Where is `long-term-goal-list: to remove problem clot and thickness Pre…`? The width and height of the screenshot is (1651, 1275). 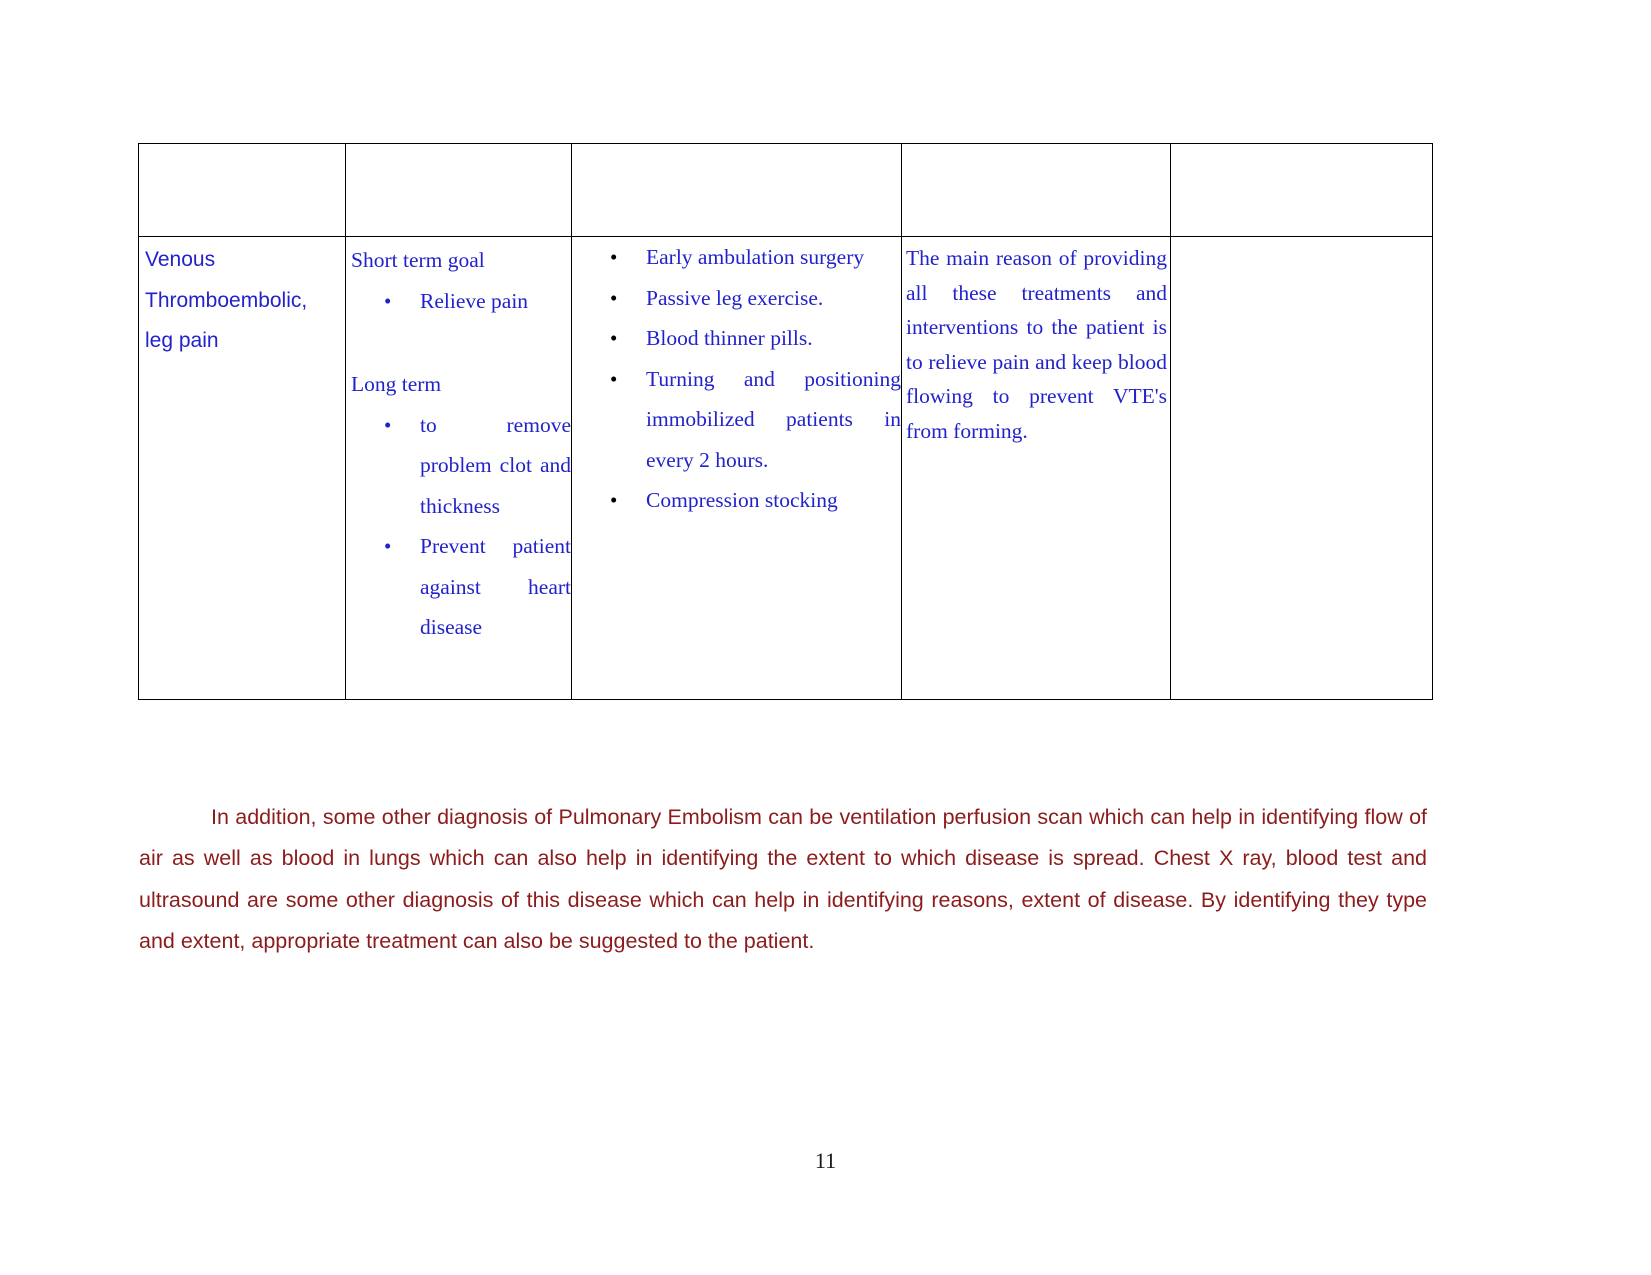
long-term-goal-list: to remove problem clot and thickness Pre… is located at coordinates (458, 526).